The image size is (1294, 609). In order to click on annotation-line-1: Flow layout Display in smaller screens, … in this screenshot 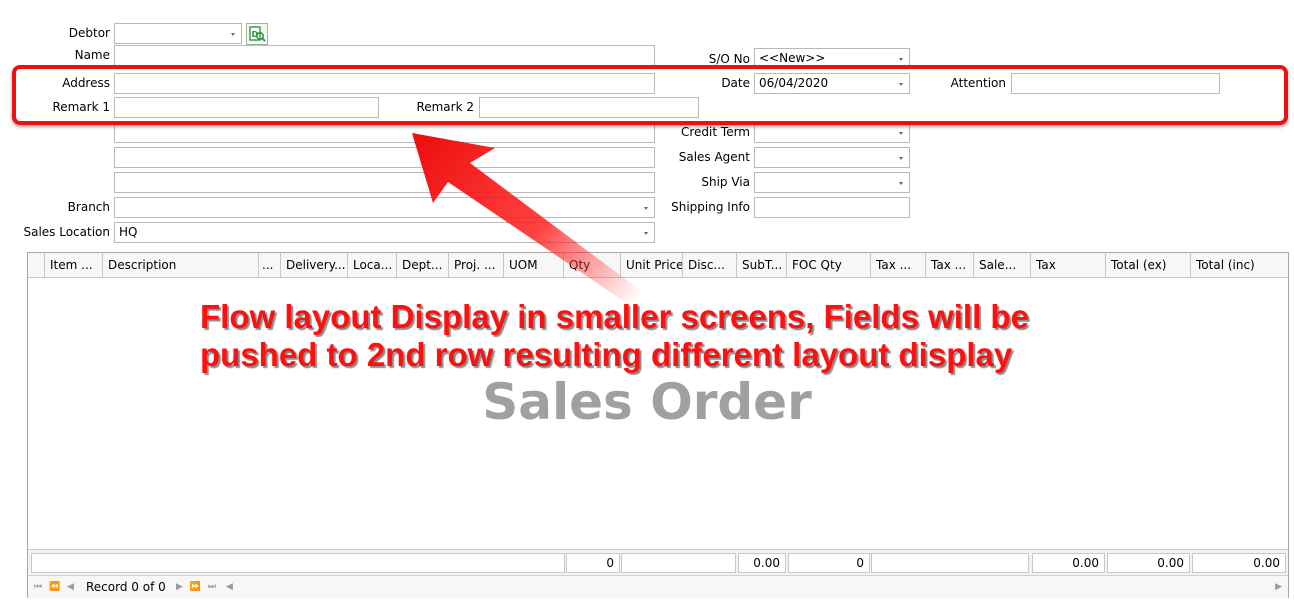, I will do `click(614, 316)`.